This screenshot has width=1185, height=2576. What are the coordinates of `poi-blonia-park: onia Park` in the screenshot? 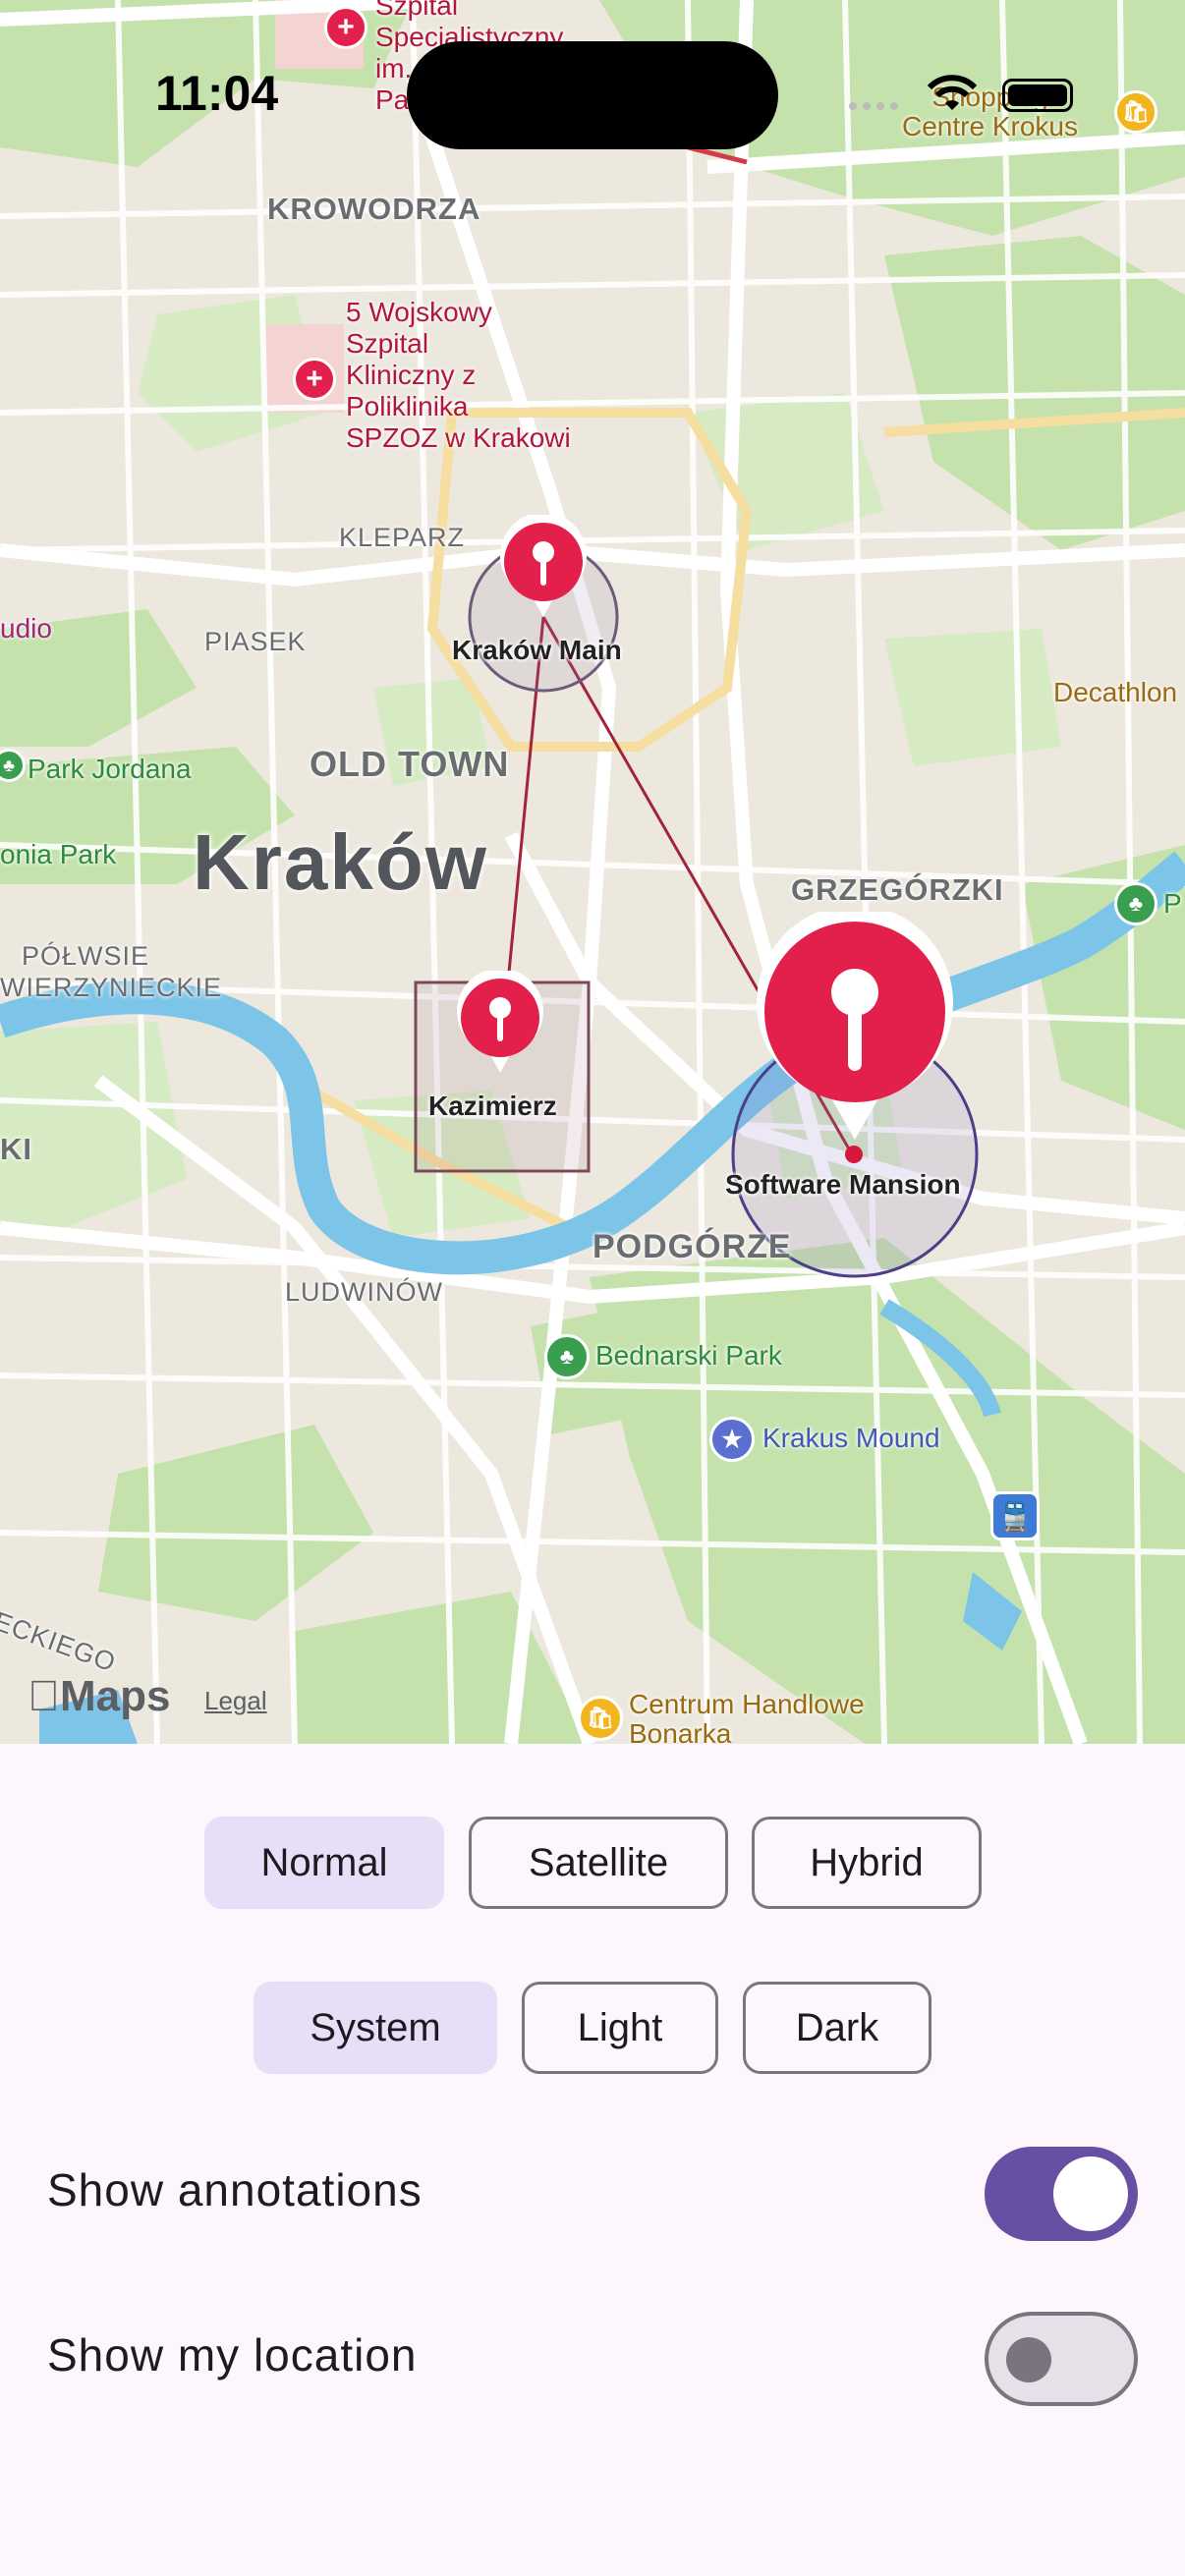 It's located at (58, 854).